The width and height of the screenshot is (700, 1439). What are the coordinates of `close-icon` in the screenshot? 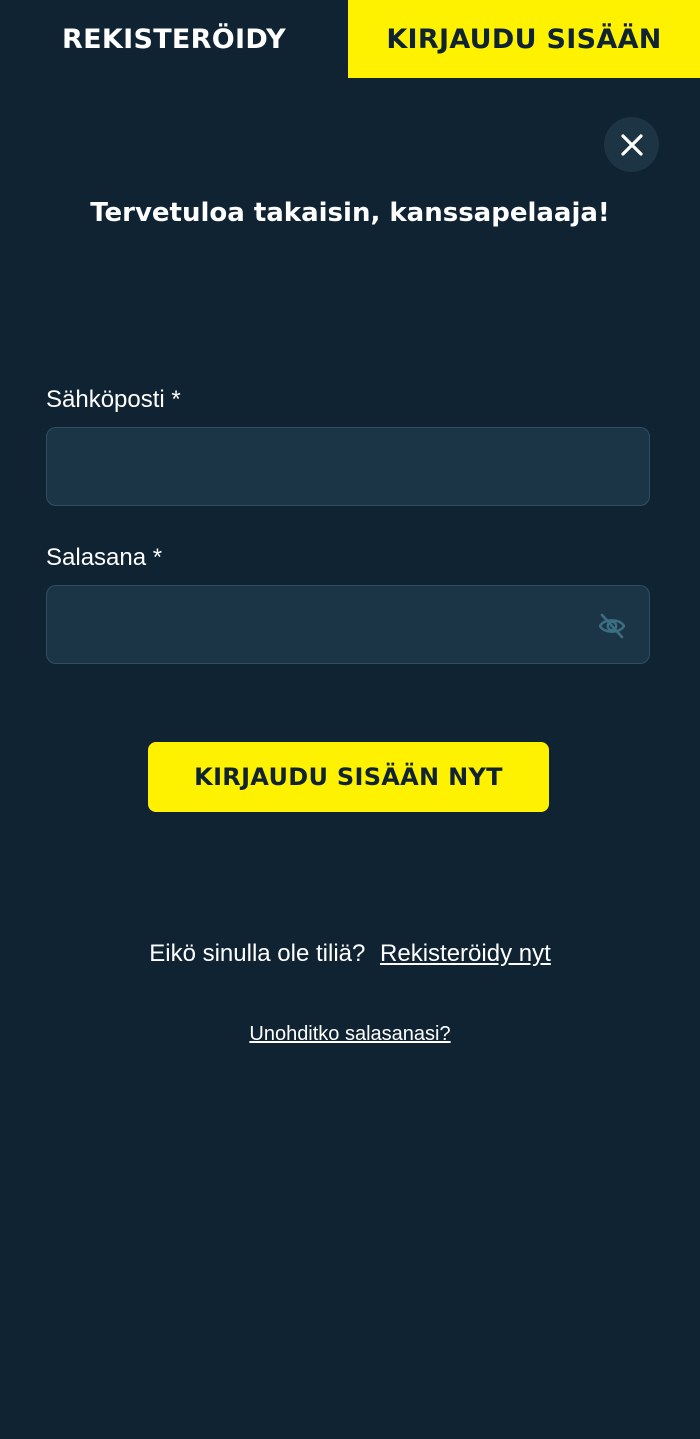 It's located at (631, 144).